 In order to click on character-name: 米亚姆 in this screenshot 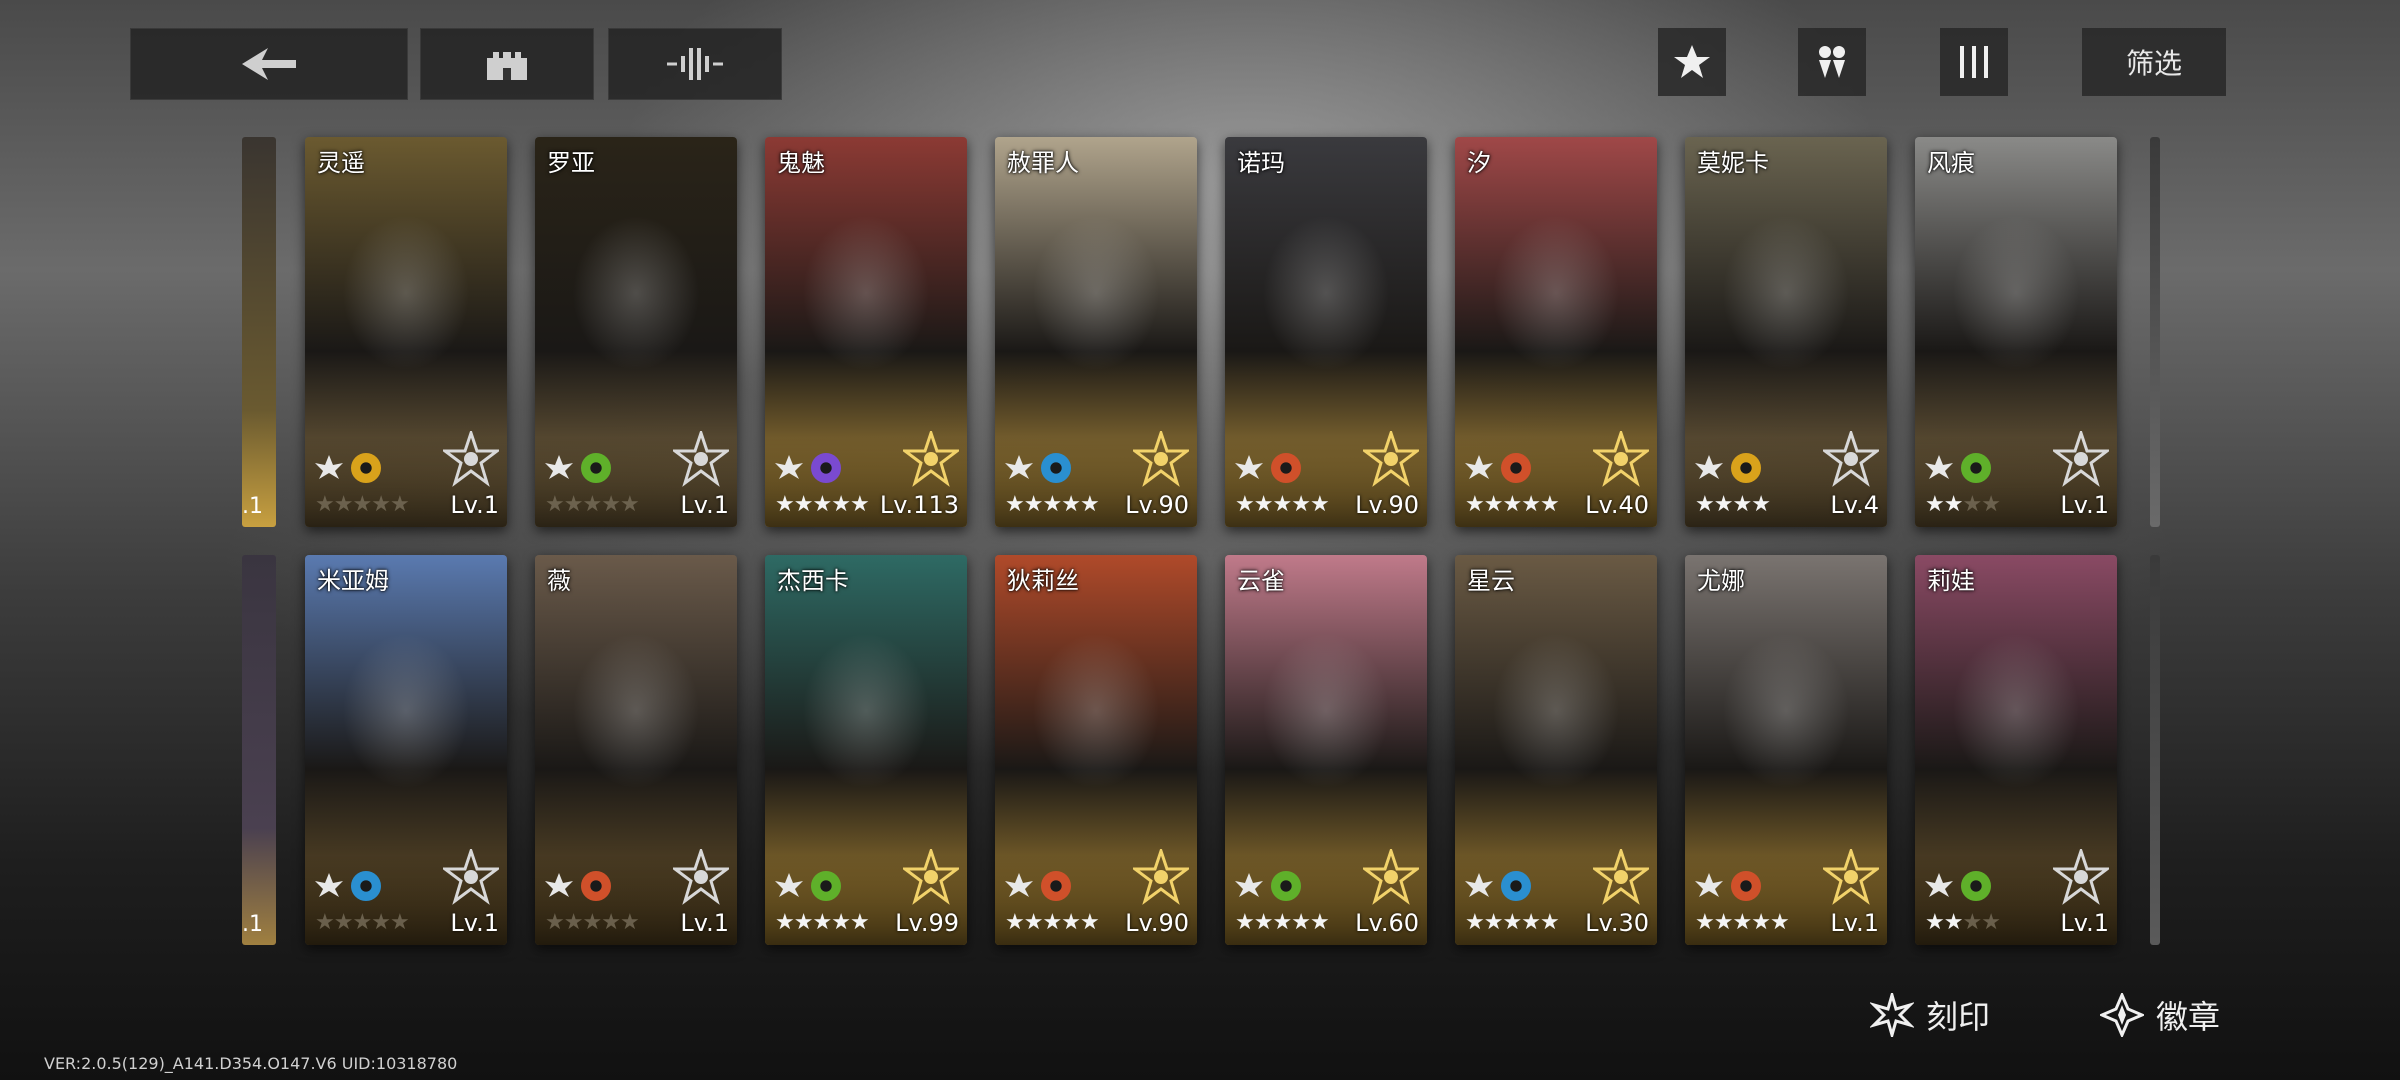, I will do `click(353, 581)`.